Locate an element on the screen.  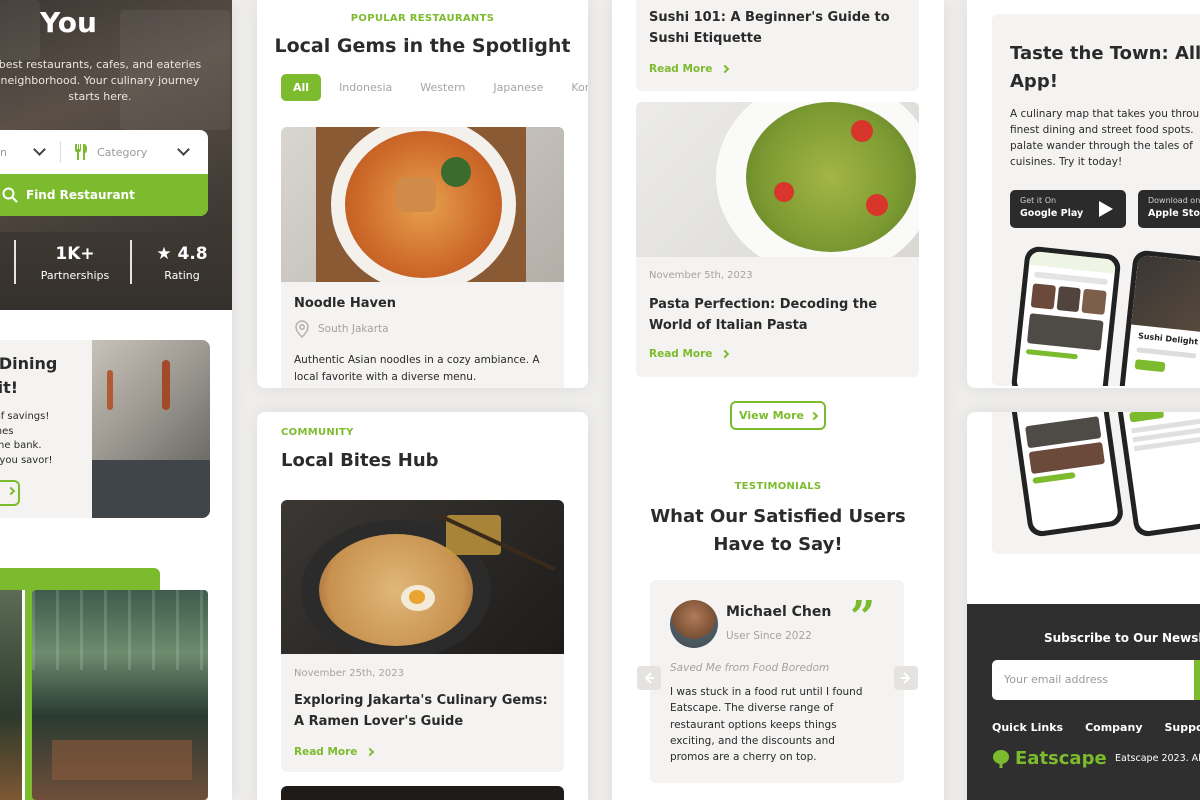
article-date: November 5th, 2023 is located at coordinates (701, 275).